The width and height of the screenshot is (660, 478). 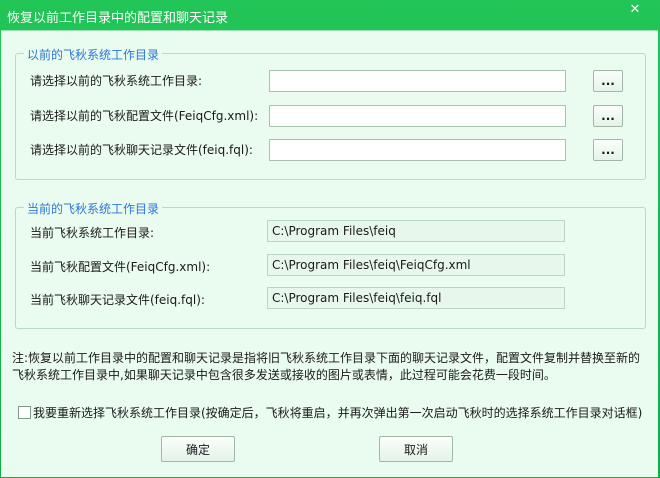 I want to click on current-chatlog-field: C:\Program Files\feiq\feiq.fql, so click(x=416, y=298).